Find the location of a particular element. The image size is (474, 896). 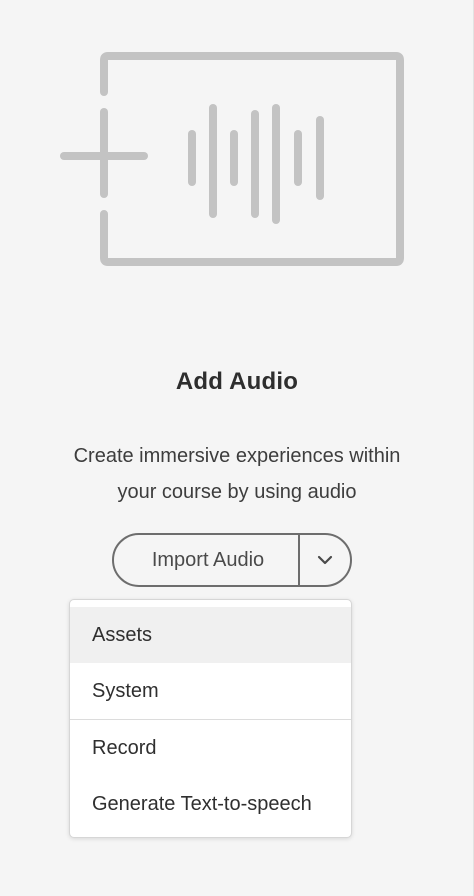

import-options-toggle is located at coordinates (325, 560).